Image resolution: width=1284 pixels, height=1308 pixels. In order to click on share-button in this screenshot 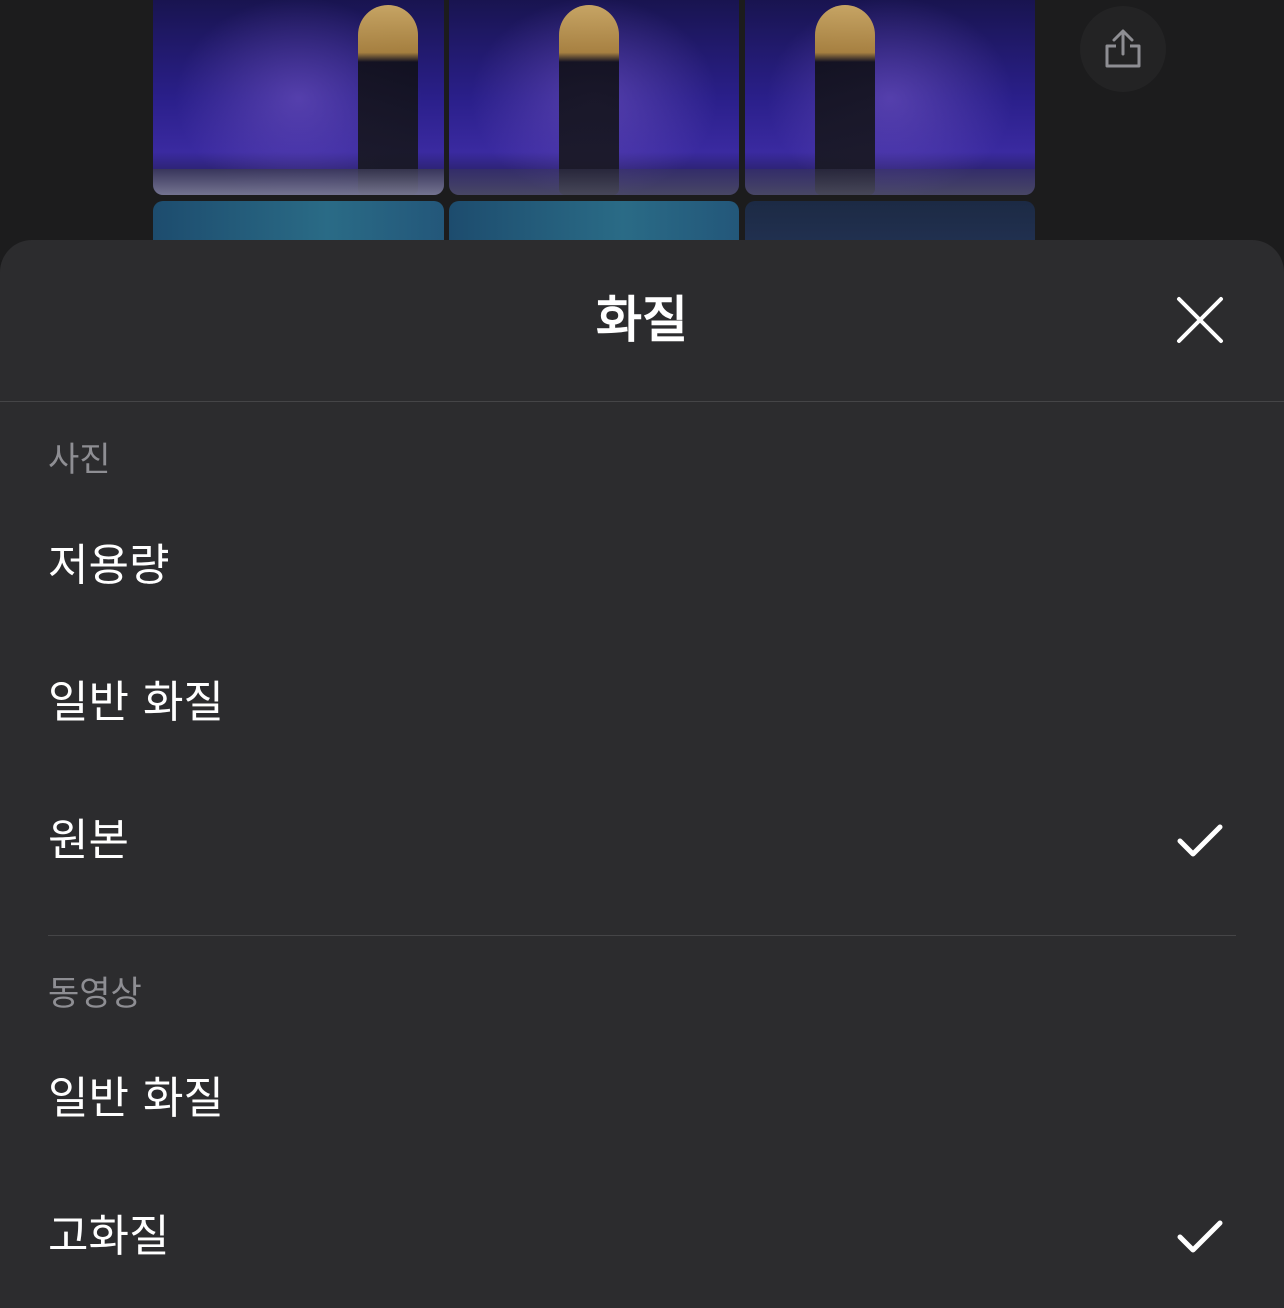, I will do `click(1123, 49)`.